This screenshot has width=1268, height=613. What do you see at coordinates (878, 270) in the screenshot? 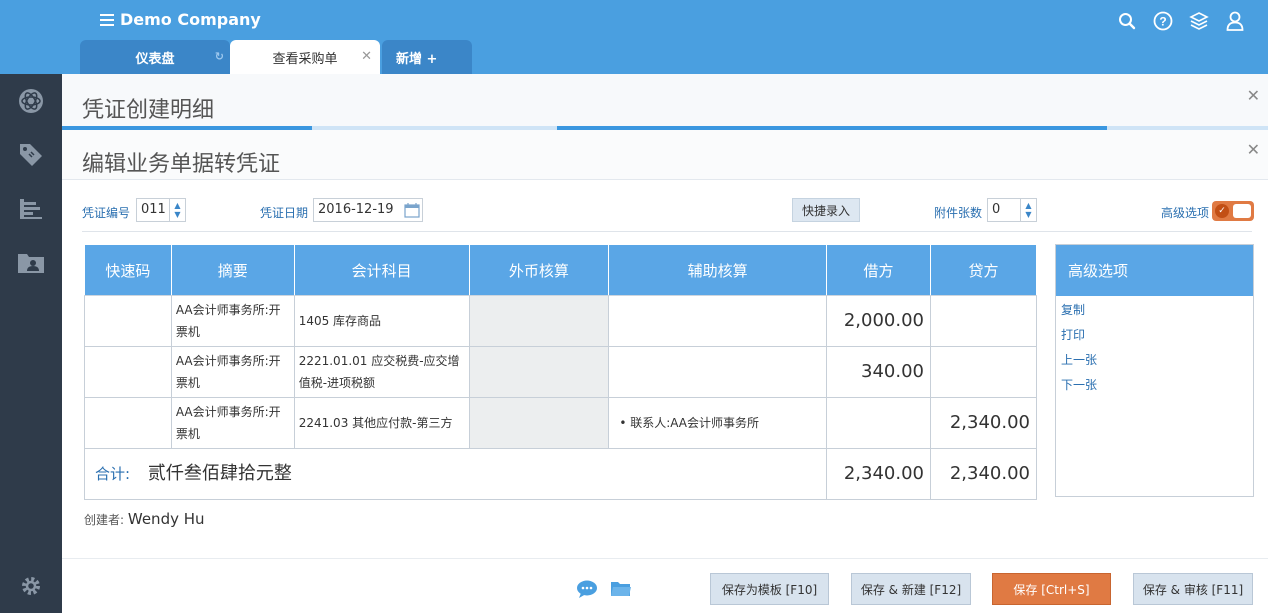
I see `column-header: 借方` at bounding box center [878, 270].